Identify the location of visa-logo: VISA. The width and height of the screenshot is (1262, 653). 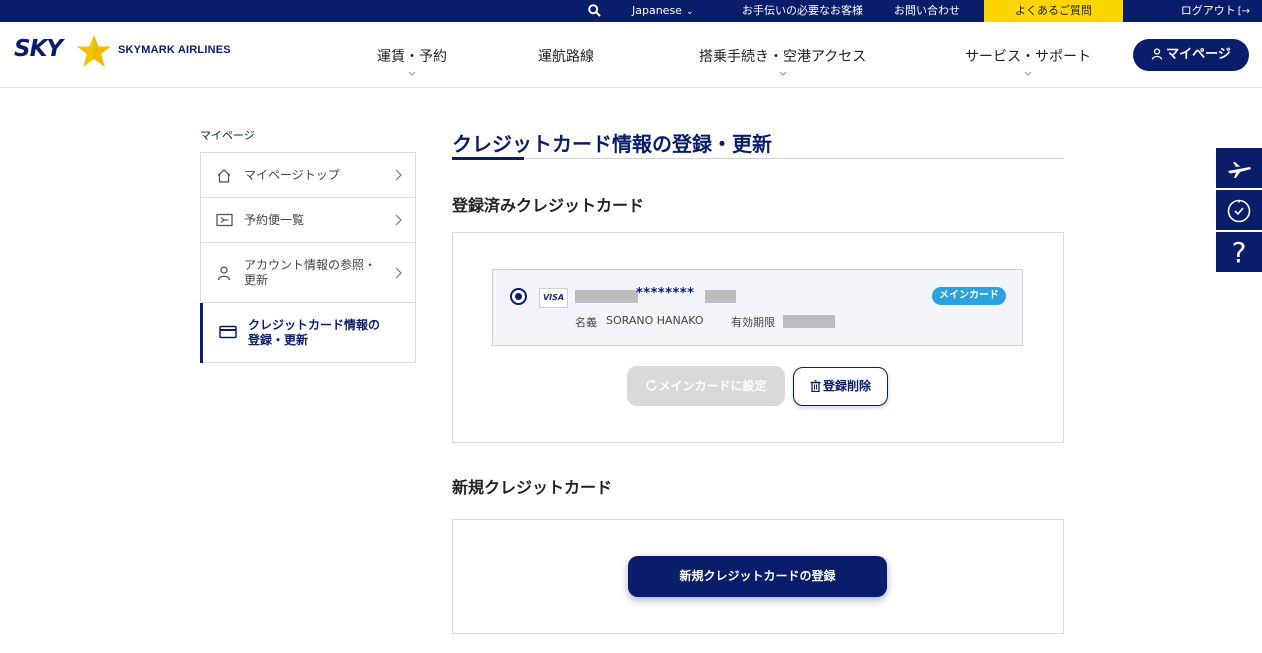
(553, 298).